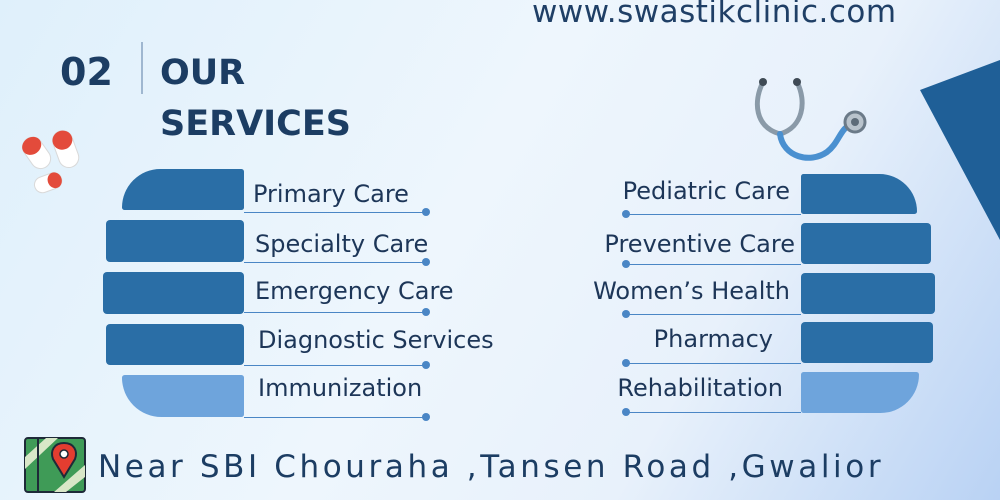 This screenshot has height=500, width=1000. Describe the element at coordinates (376, 340) in the screenshot. I see `service-diagnostic-services: Diagnostic Services` at that location.